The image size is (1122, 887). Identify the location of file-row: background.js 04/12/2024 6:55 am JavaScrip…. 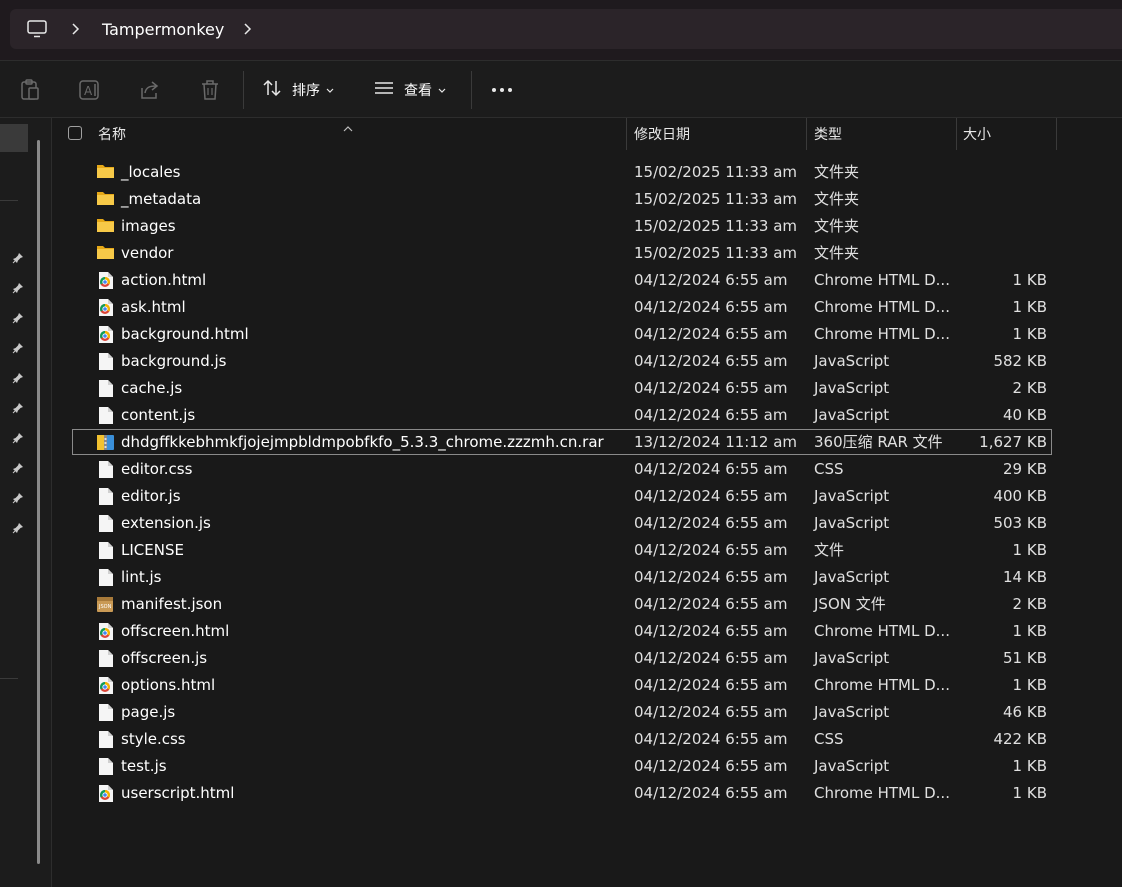
(587, 361).